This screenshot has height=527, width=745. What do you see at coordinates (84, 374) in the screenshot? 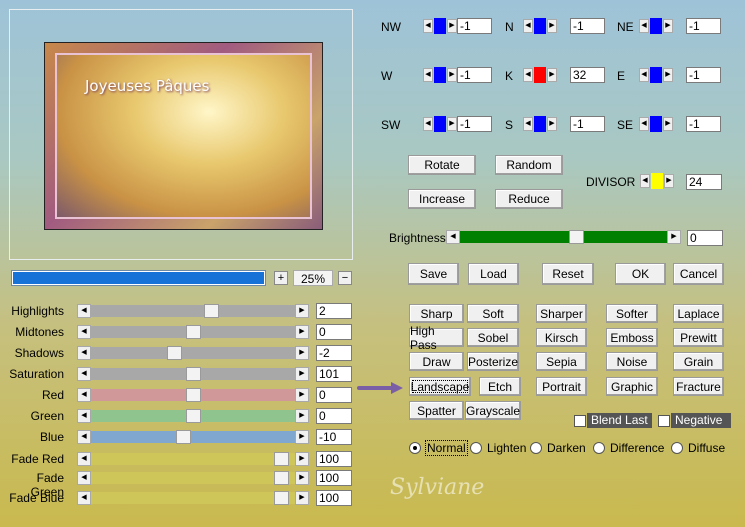
I see `saturation-left-arrow: ◀` at bounding box center [84, 374].